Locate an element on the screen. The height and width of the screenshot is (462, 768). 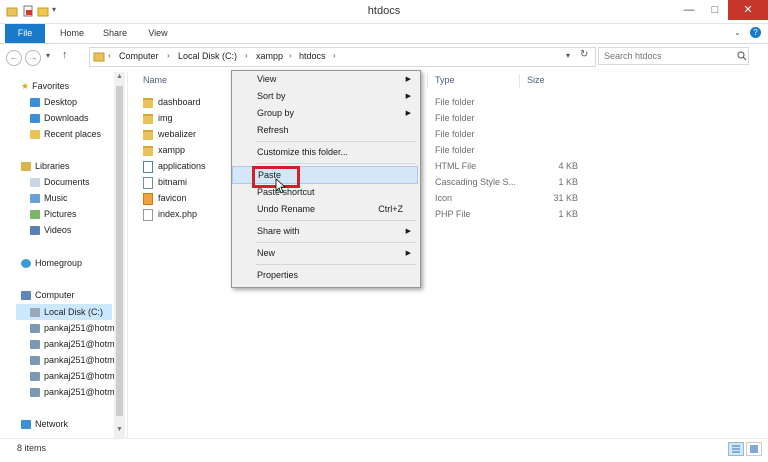
breadcrumb-computer: Computer is located at coordinates (139, 56).